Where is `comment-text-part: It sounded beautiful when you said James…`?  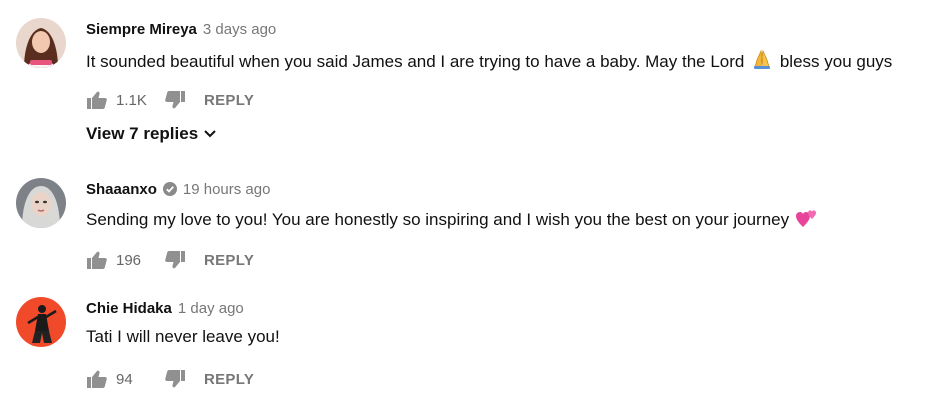 comment-text-part: It sounded beautiful when you said James… is located at coordinates (415, 61).